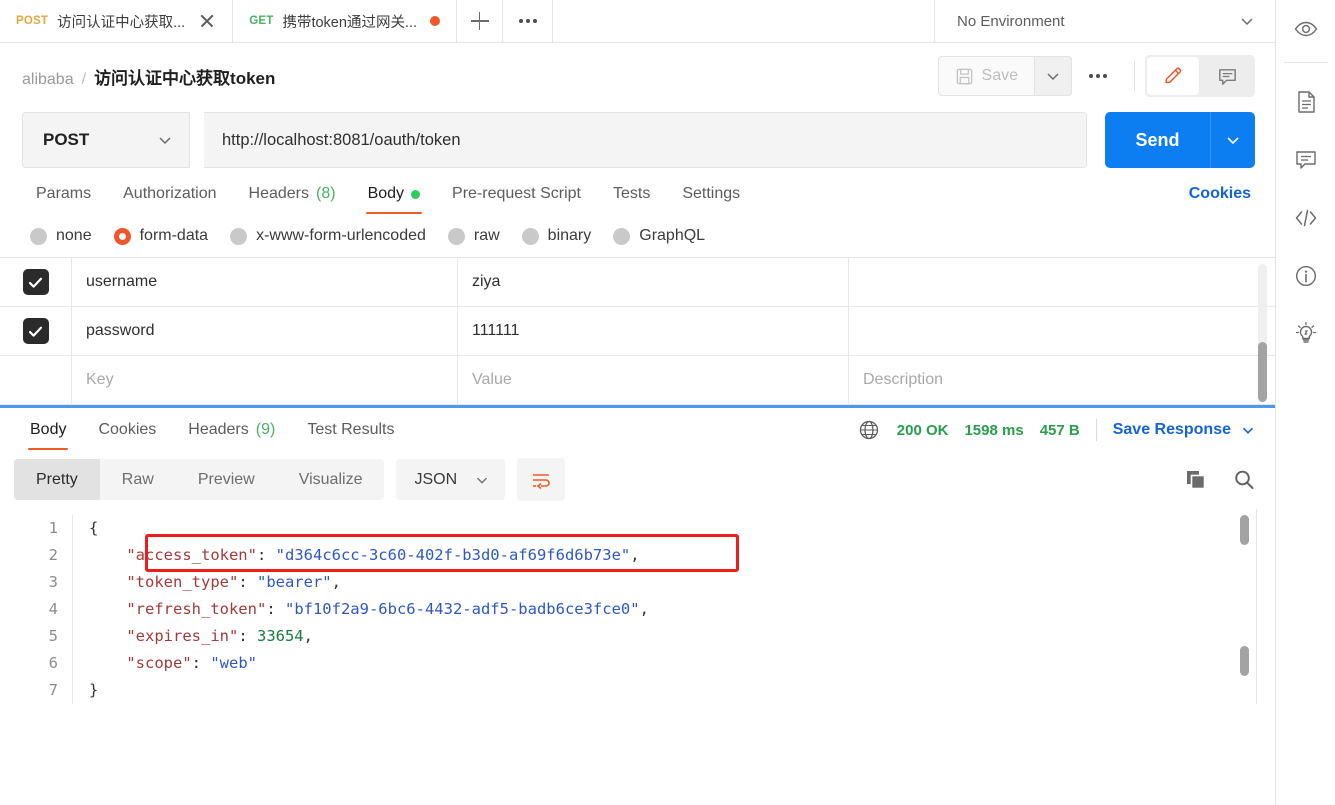  I want to click on close-icon, so click(207, 21).